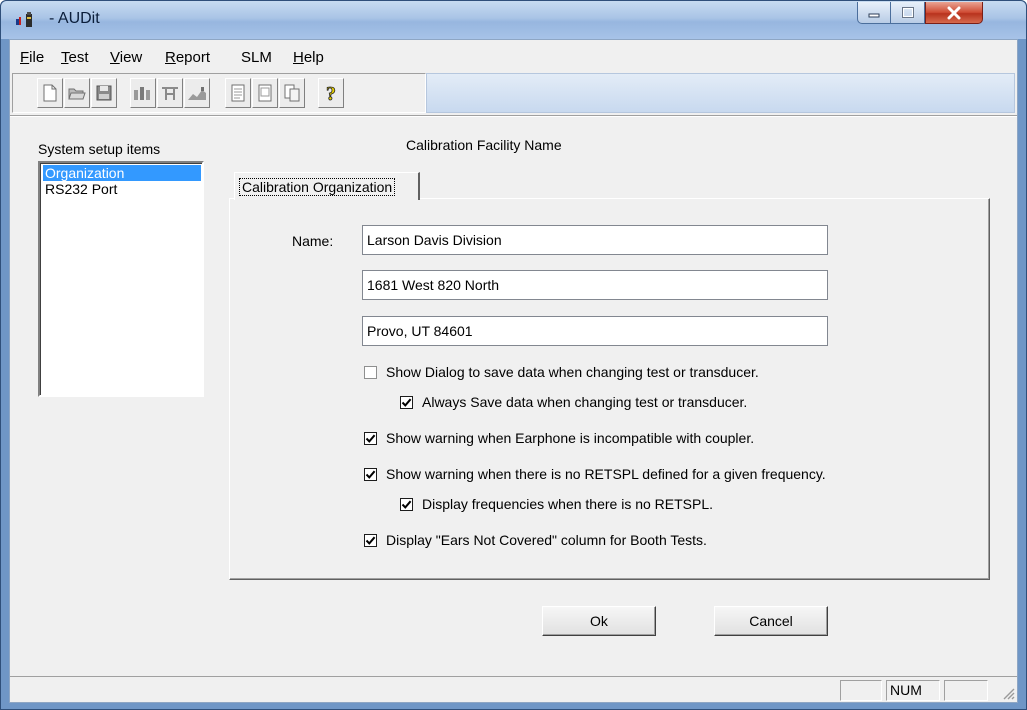  What do you see at coordinates (99, 149) in the screenshot?
I see `setup-items-label: System setup items` at bounding box center [99, 149].